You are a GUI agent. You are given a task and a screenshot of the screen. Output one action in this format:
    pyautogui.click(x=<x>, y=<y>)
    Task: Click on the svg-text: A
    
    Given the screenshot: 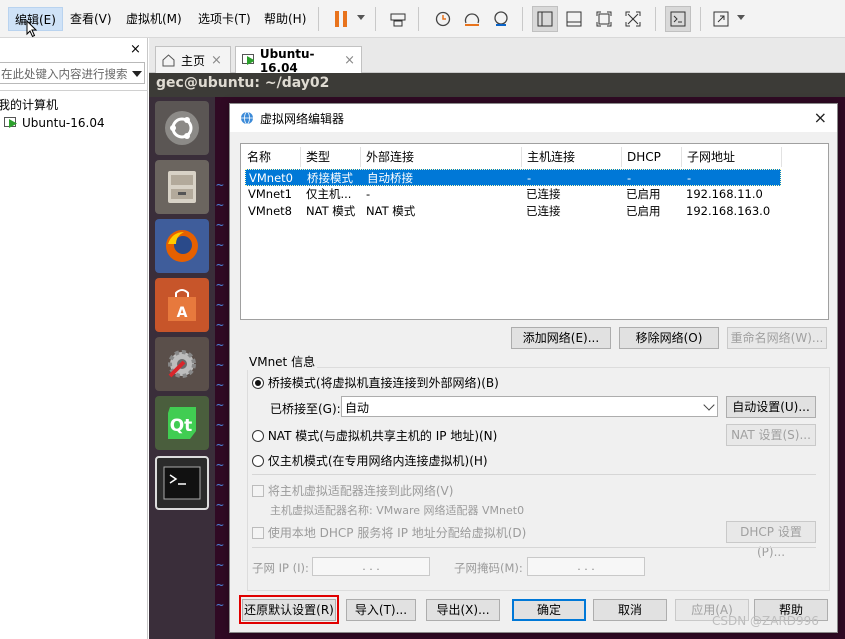 What is the action you would take?
    pyautogui.click(x=182, y=313)
    